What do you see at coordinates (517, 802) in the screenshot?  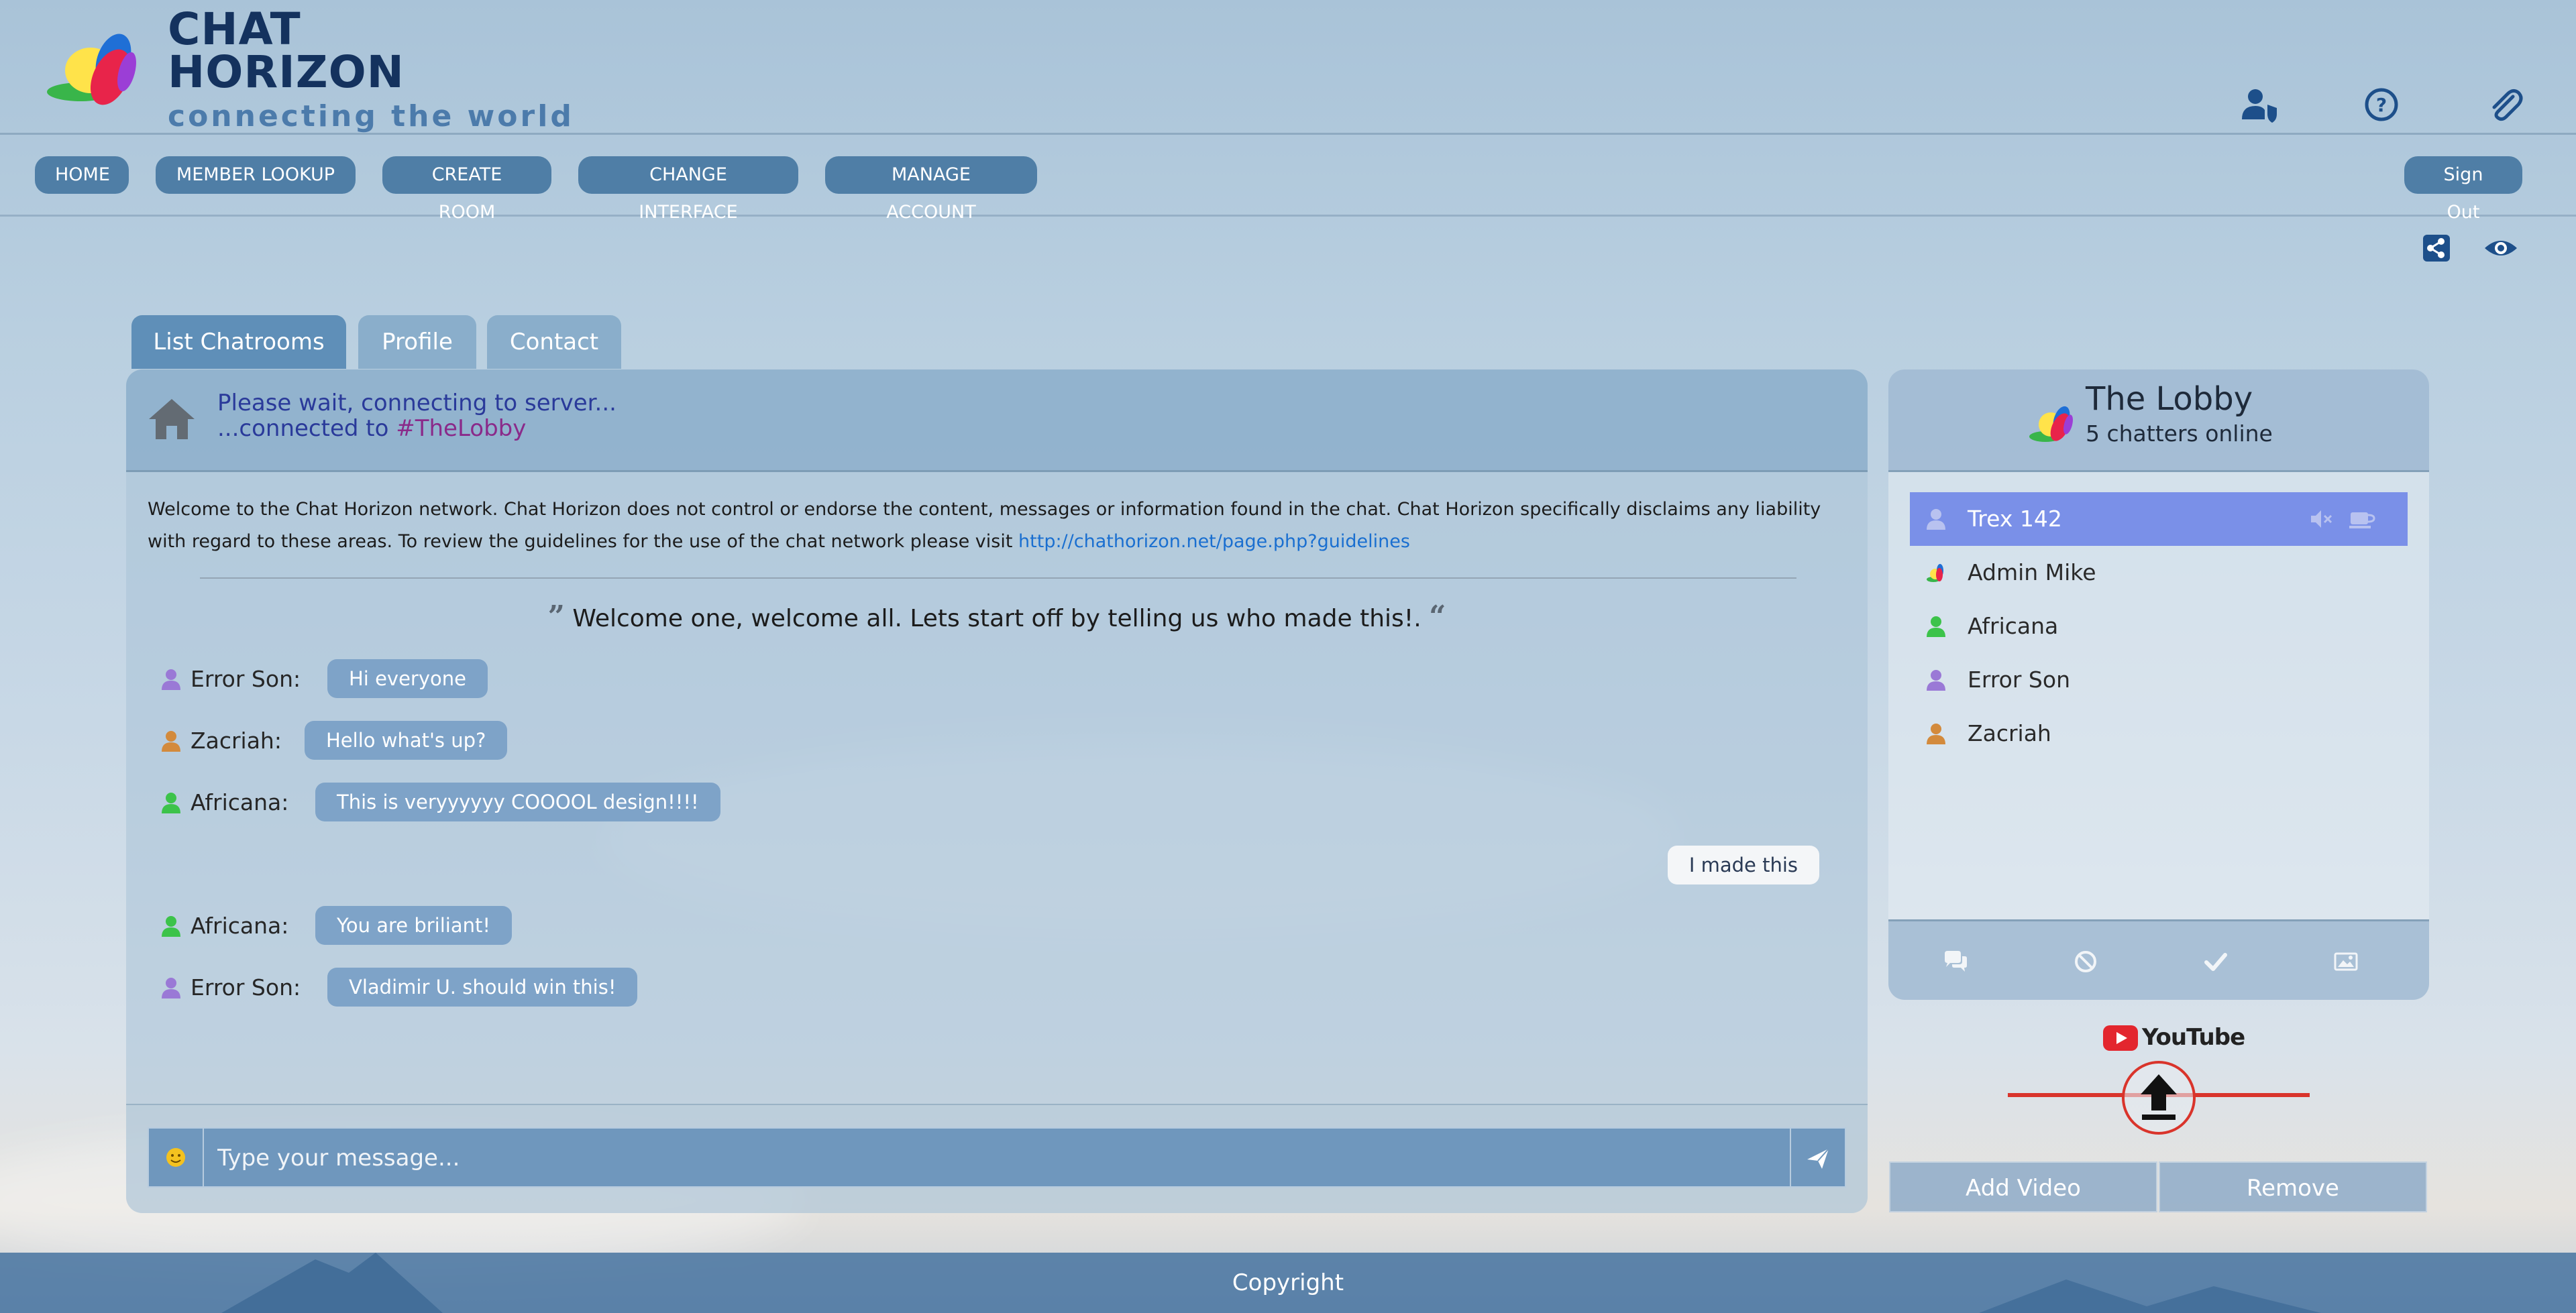 I see `message-bubble: This is veryyyyyy COOOOL design!!!!` at bounding box center [517, 802].